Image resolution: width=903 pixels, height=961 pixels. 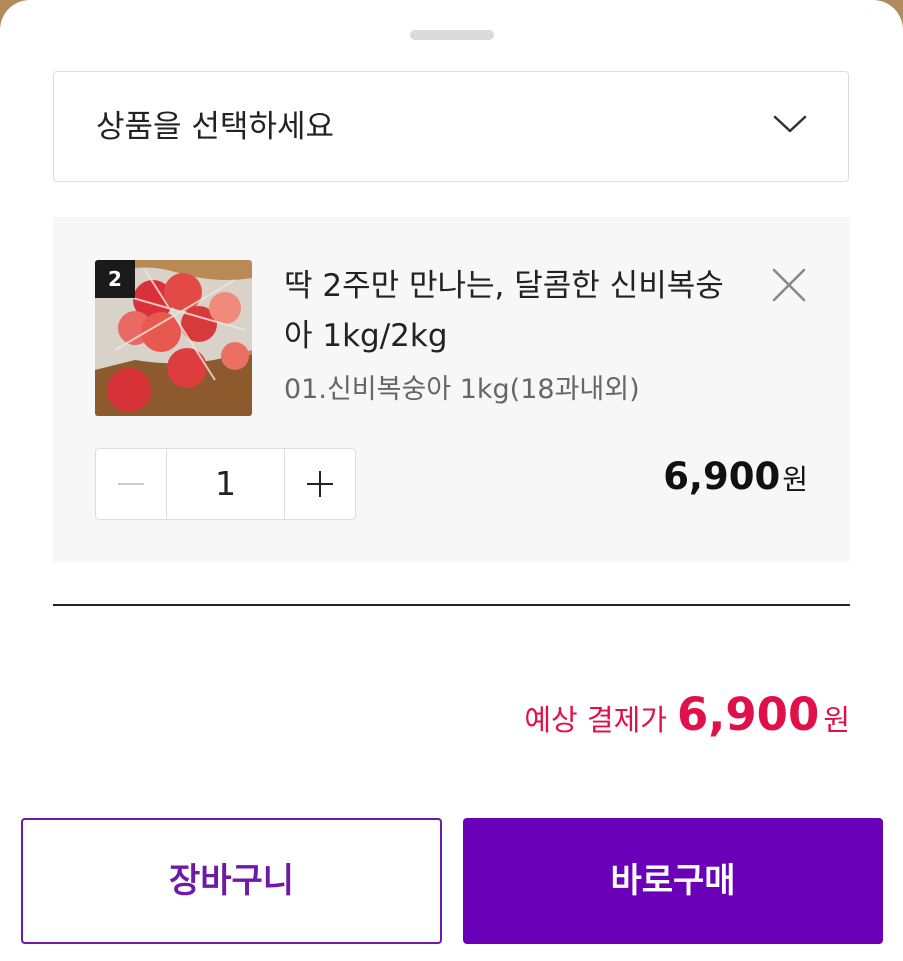 I want to click on expected-total: 예상 결제가 6,900 원, so click(x=687, y=714).